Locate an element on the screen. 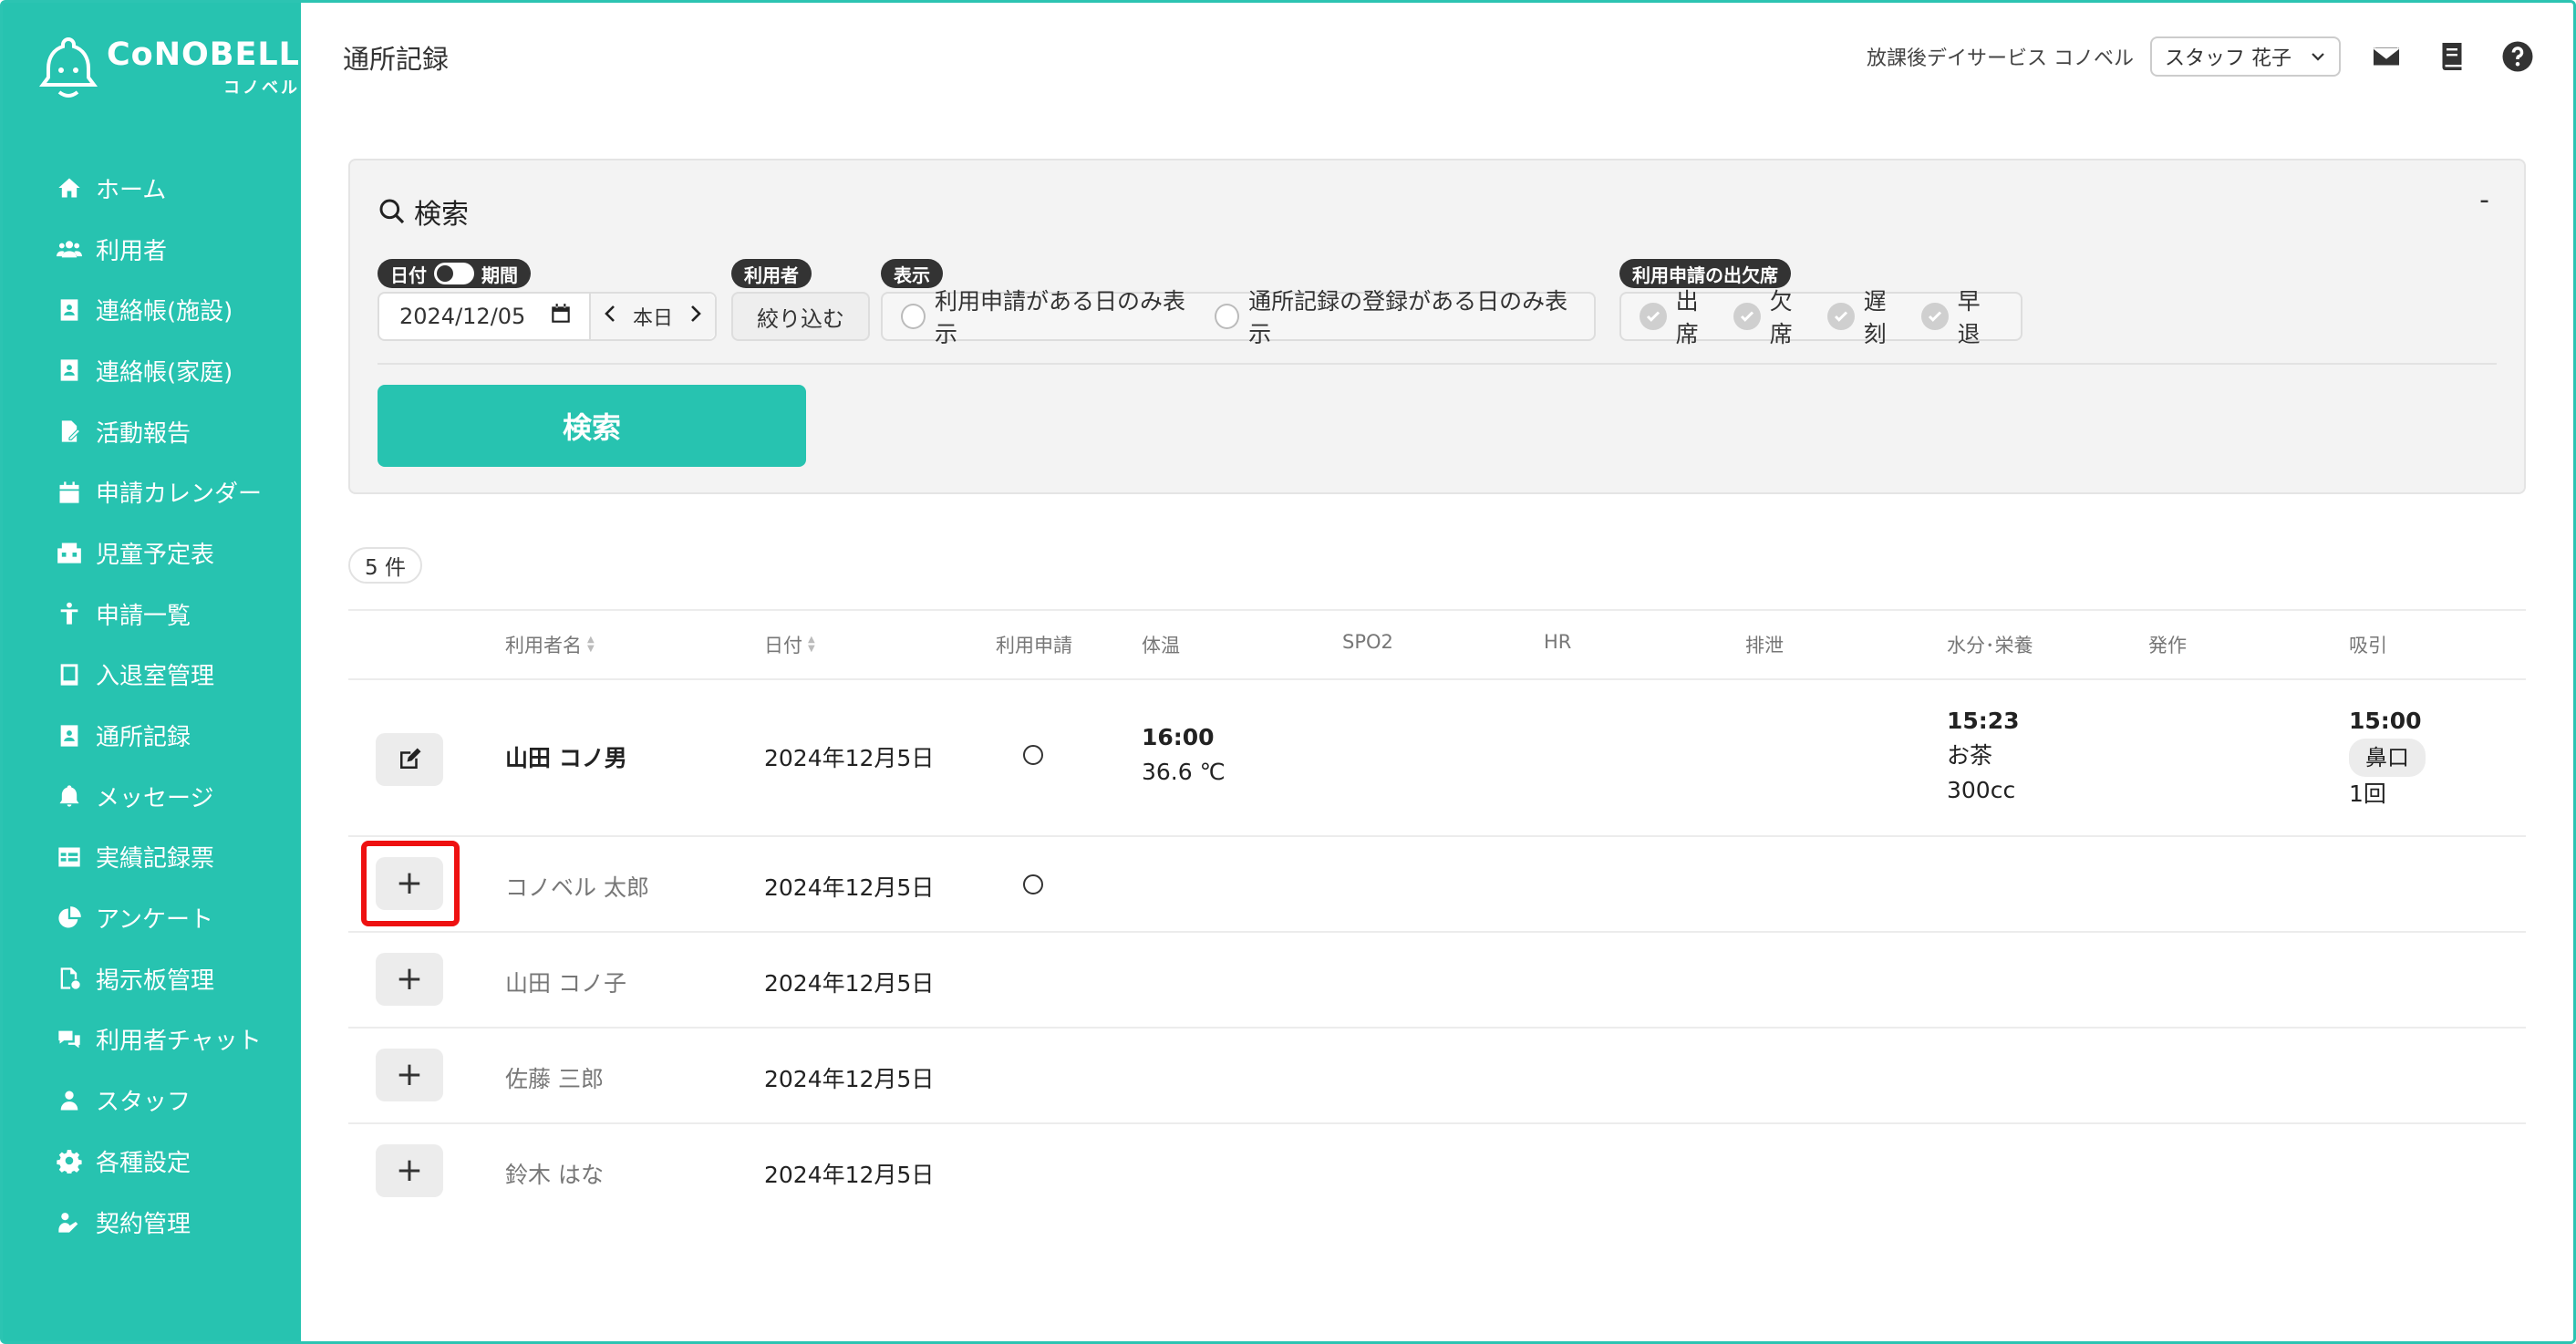  attendance-options: 出席 欠席 遅刻 早退 is located at coordinates (1821, 317).